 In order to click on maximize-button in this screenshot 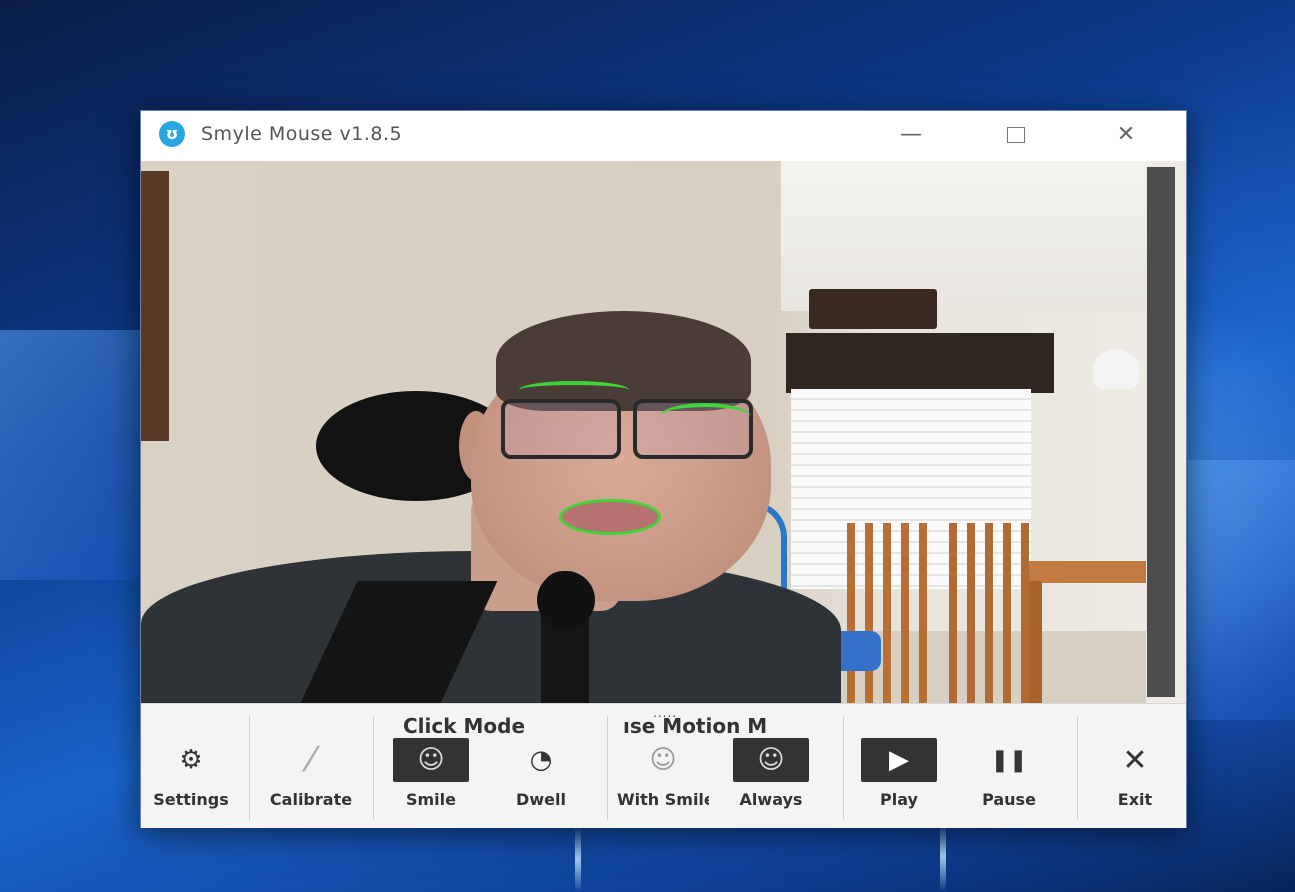, I will do `click(1016, 135)`.